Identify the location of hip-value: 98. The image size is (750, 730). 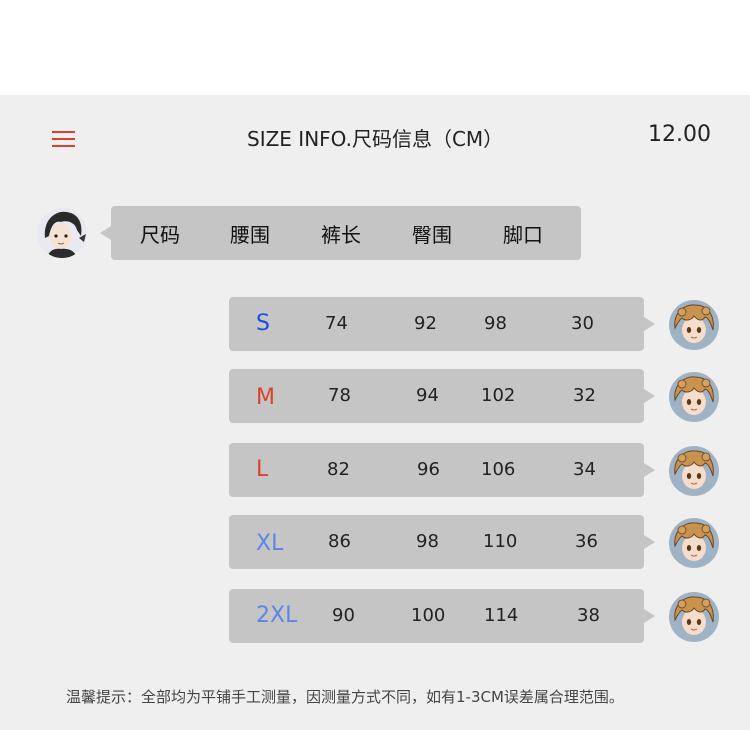
(495, 323).